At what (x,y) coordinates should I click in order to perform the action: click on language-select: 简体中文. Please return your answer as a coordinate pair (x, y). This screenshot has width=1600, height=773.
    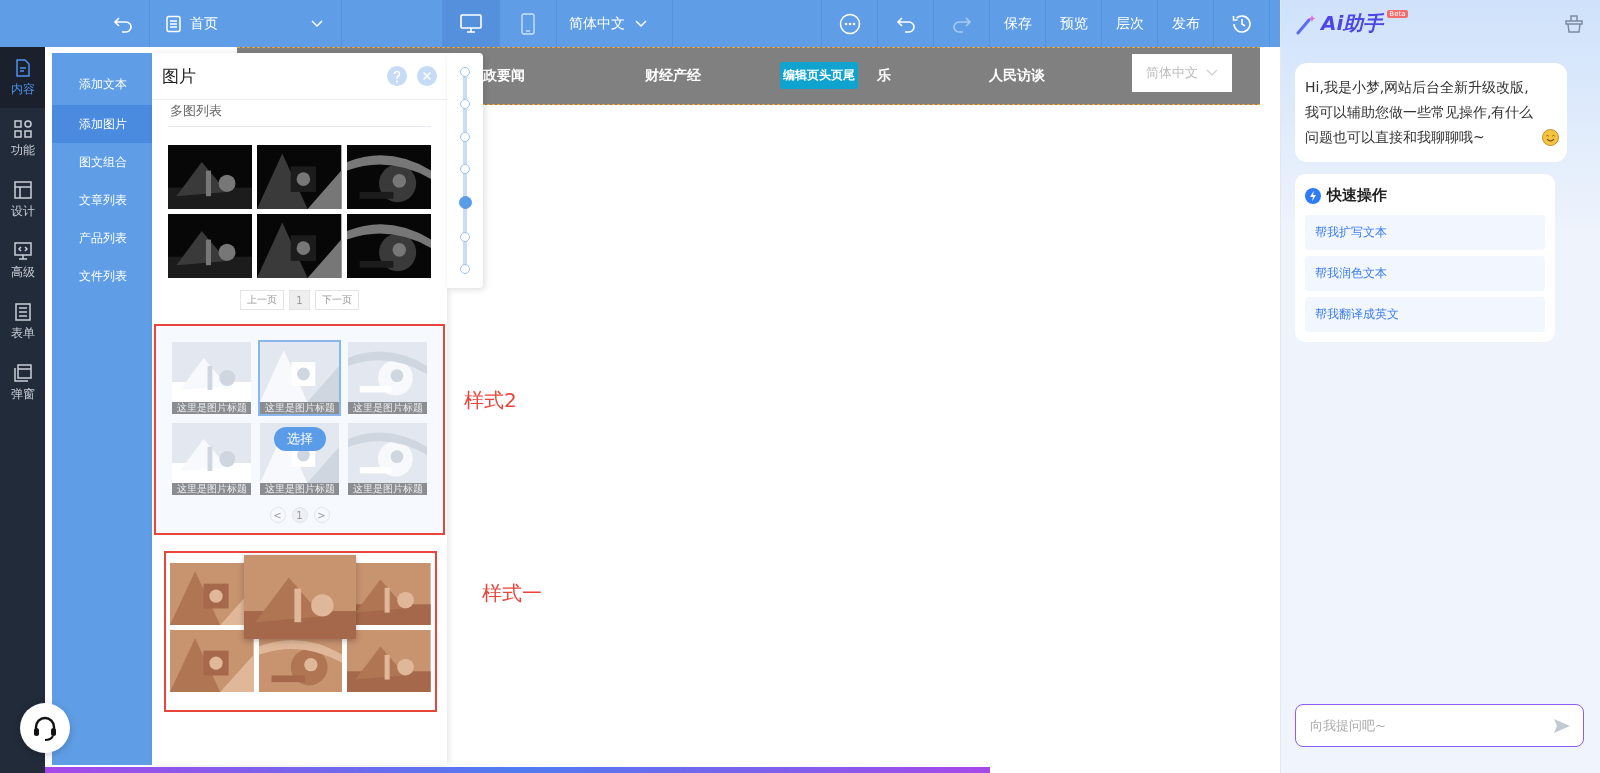
    Looking at the image, I should click on (1182, 73).